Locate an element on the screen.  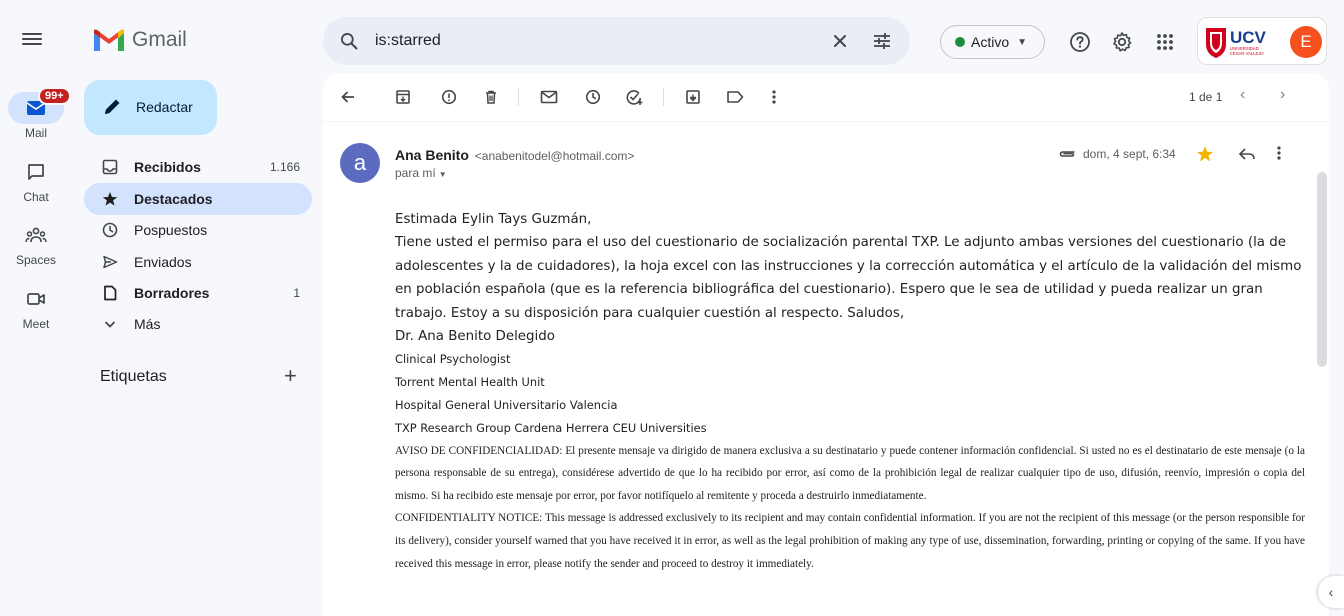
sidebar-item-label: Borradores is located at coordinates (172, 293).